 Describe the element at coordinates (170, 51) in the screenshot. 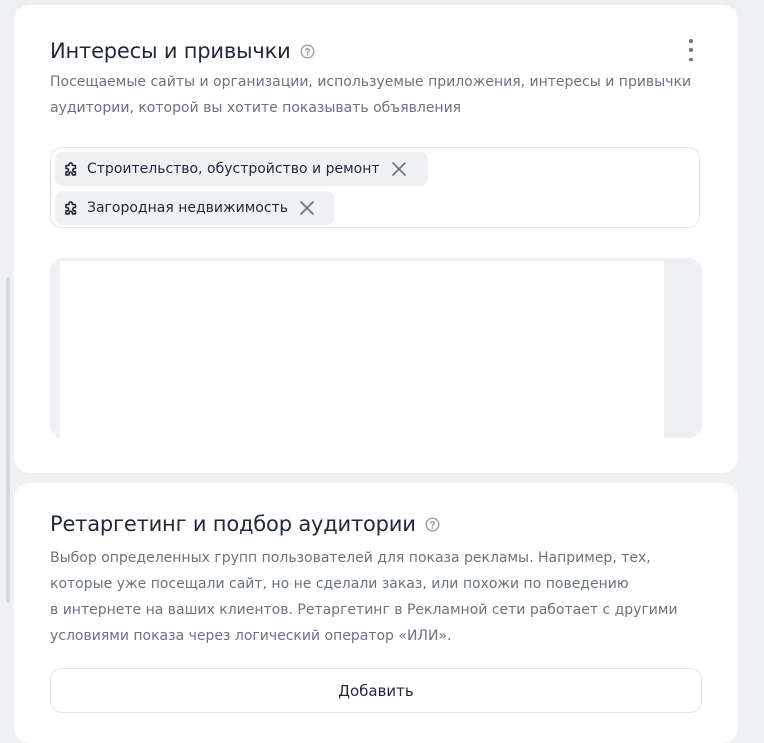

I see `interests-title-text: Интересы и привычки` at that location.